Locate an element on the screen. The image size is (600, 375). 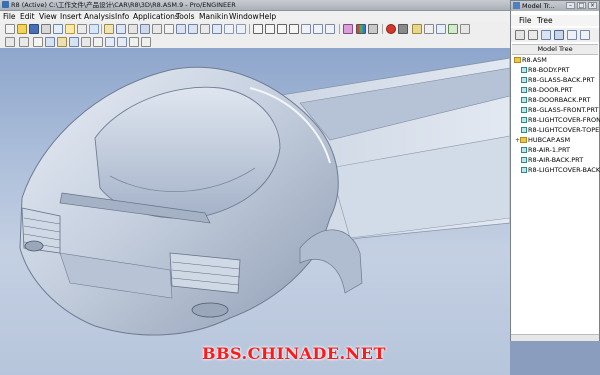
close-icon: × is located at coordinates (592, 5).